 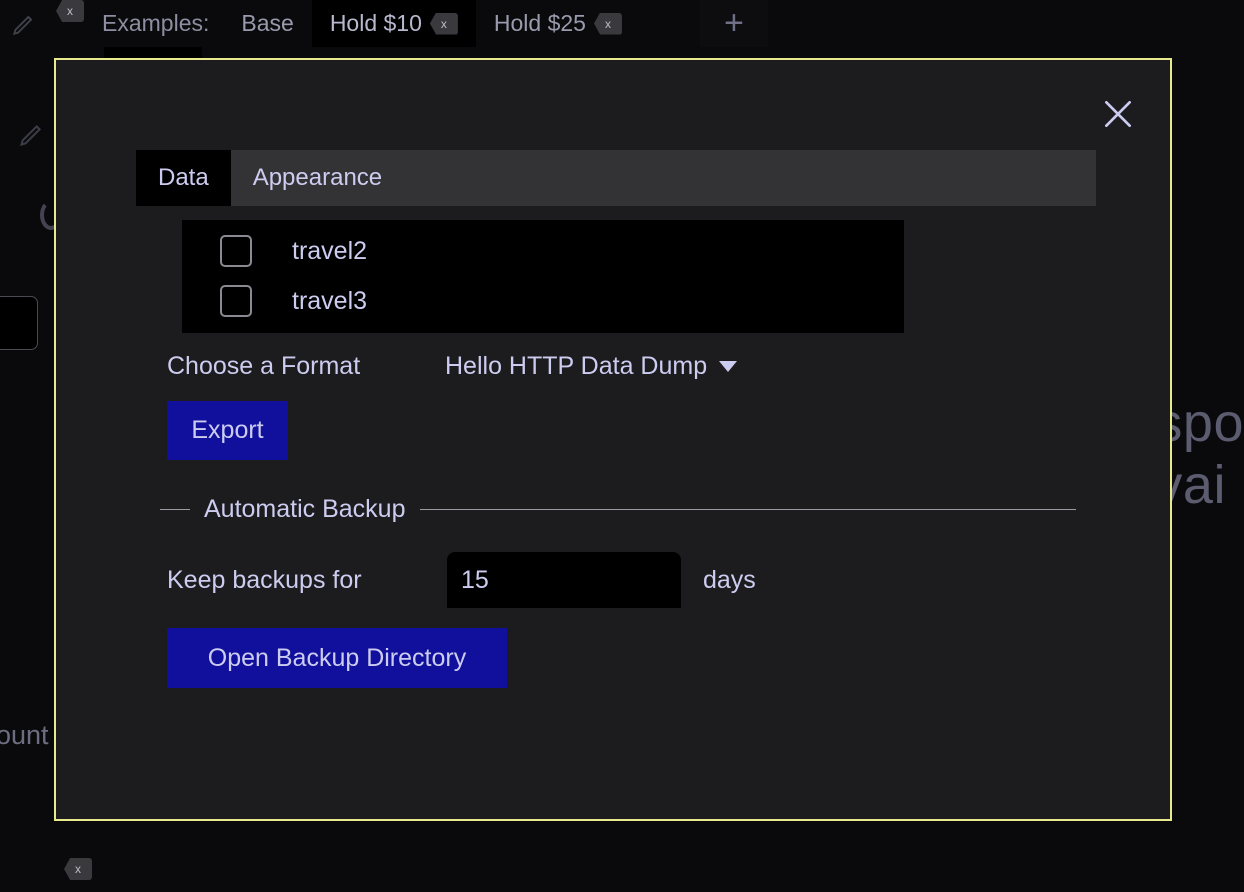 I want to click on fieldset-line-left, so click(x=175, y=509).